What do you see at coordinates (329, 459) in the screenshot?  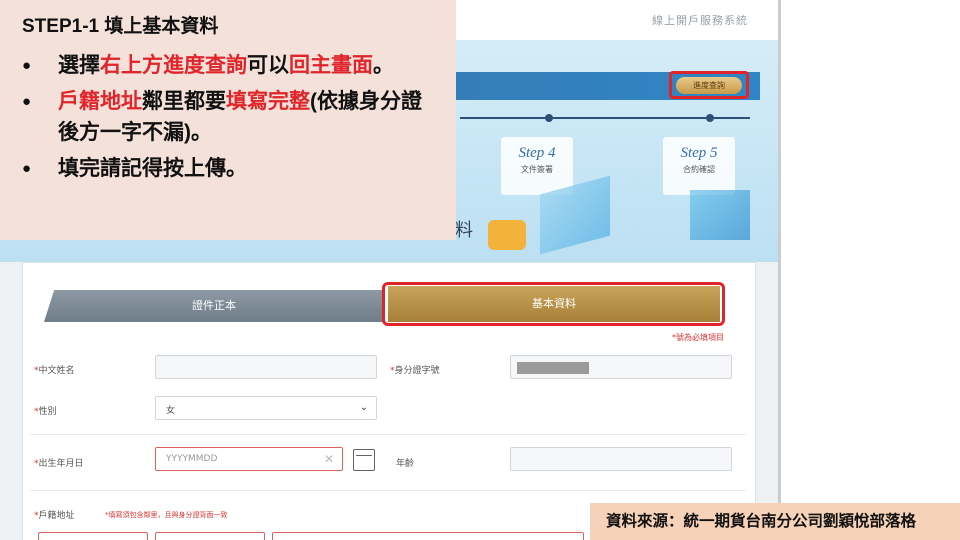 I see `clear-icon: ✕` at bounding box center [329, 459].